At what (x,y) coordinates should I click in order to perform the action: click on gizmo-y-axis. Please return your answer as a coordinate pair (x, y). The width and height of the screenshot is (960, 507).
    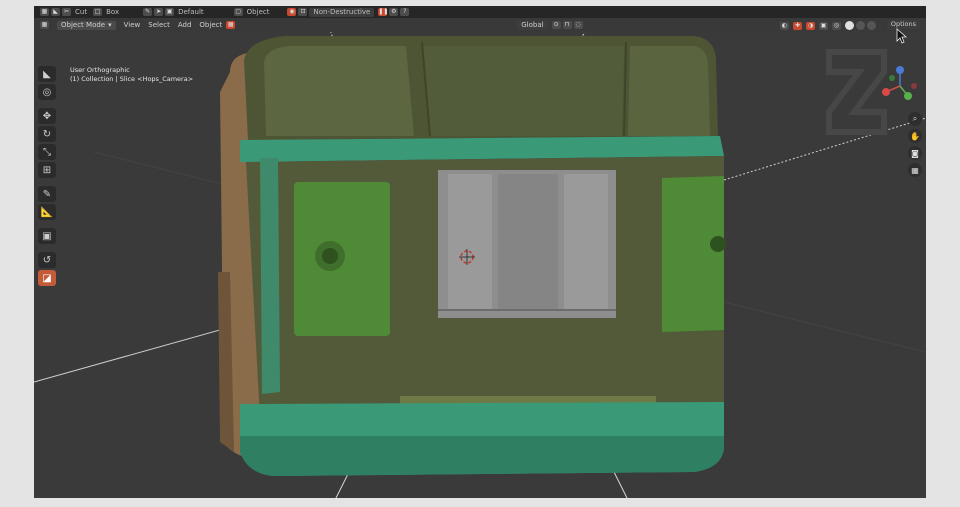
    Looking at the image, I should click on (908, 96).